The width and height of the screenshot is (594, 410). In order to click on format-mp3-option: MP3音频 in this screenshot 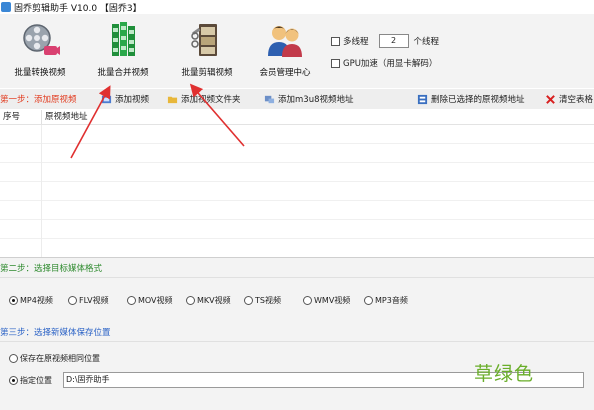, I will do `click(386, 300)`.